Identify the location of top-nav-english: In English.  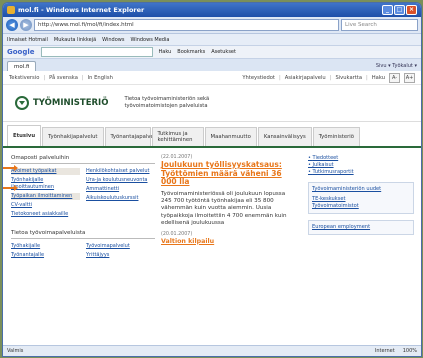
(100, 78).